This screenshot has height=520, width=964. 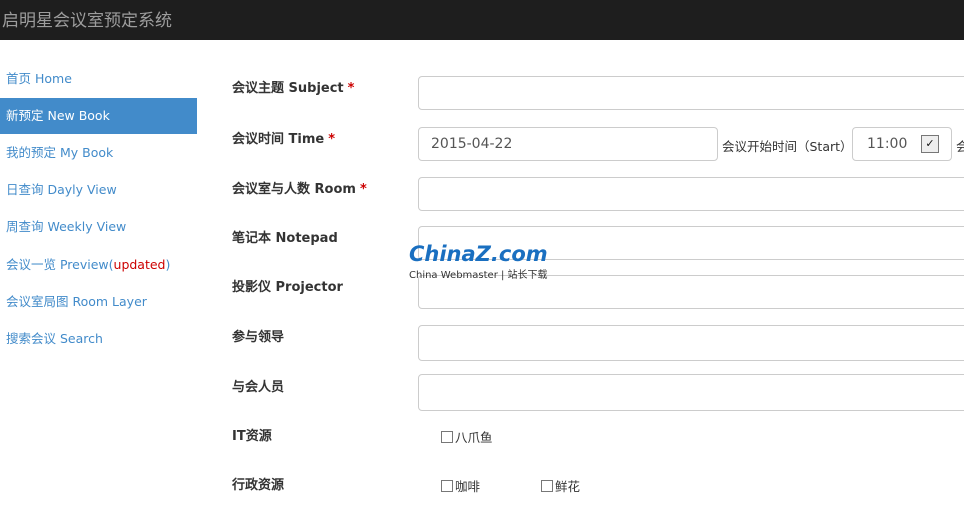 What do you see at coordinates (560, 485) in the screenshot?
I see `flowers-checkbox: 鲜花` at bounding box center [560, 485].